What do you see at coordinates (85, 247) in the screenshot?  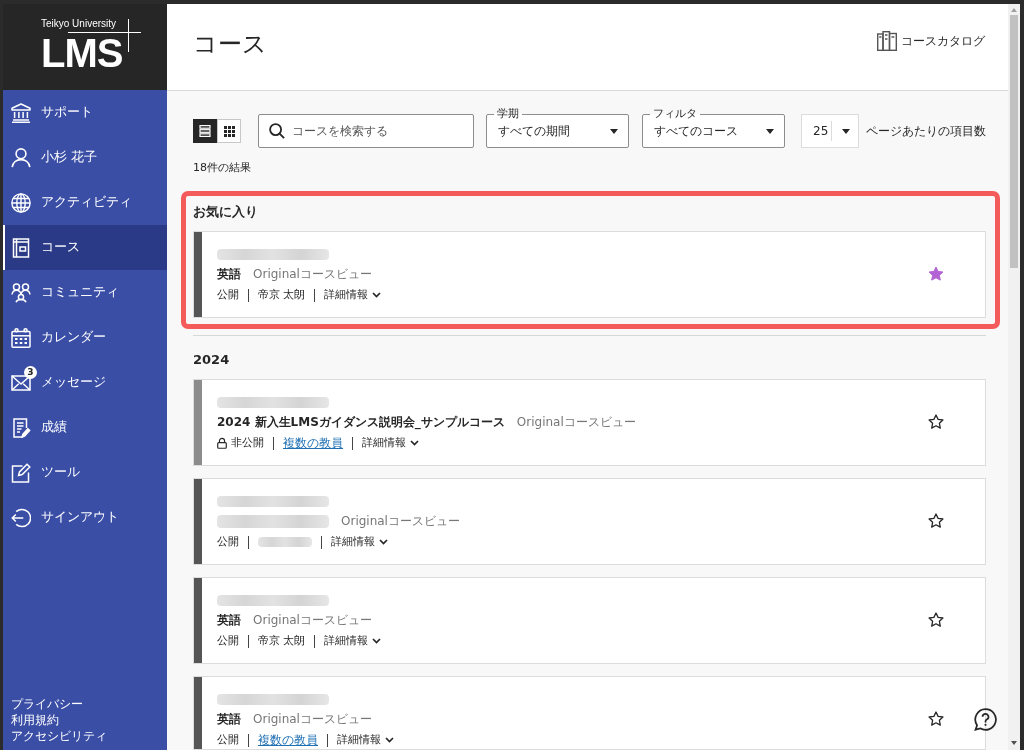 I see `nav-link: コース` at bounding box center [85, 247].